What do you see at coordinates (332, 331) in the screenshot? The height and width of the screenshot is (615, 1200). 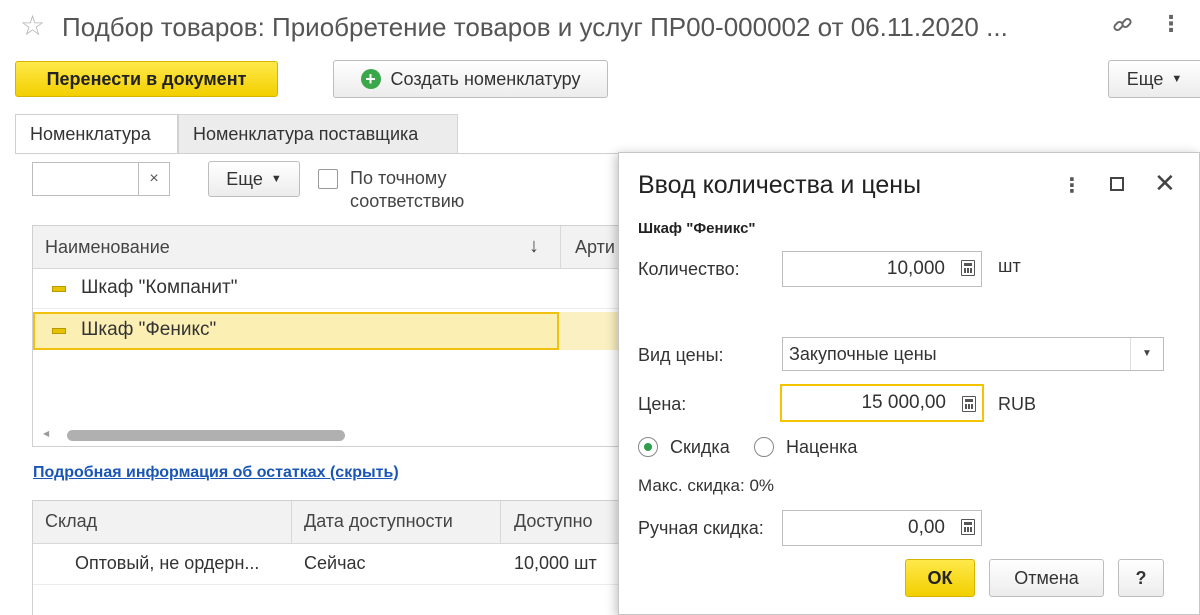 I see `table-row-selected: Шкаф "Феникс"` at bounding box center [332, 331].